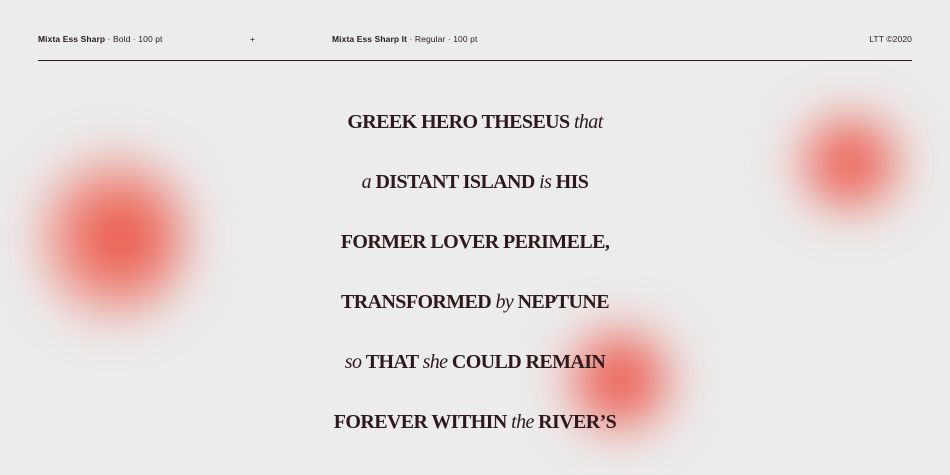 The height and width of the screenshot is (475, 950). I want to click on specimen-line: GREEK HERO THESEUS that, so click(475, 122).